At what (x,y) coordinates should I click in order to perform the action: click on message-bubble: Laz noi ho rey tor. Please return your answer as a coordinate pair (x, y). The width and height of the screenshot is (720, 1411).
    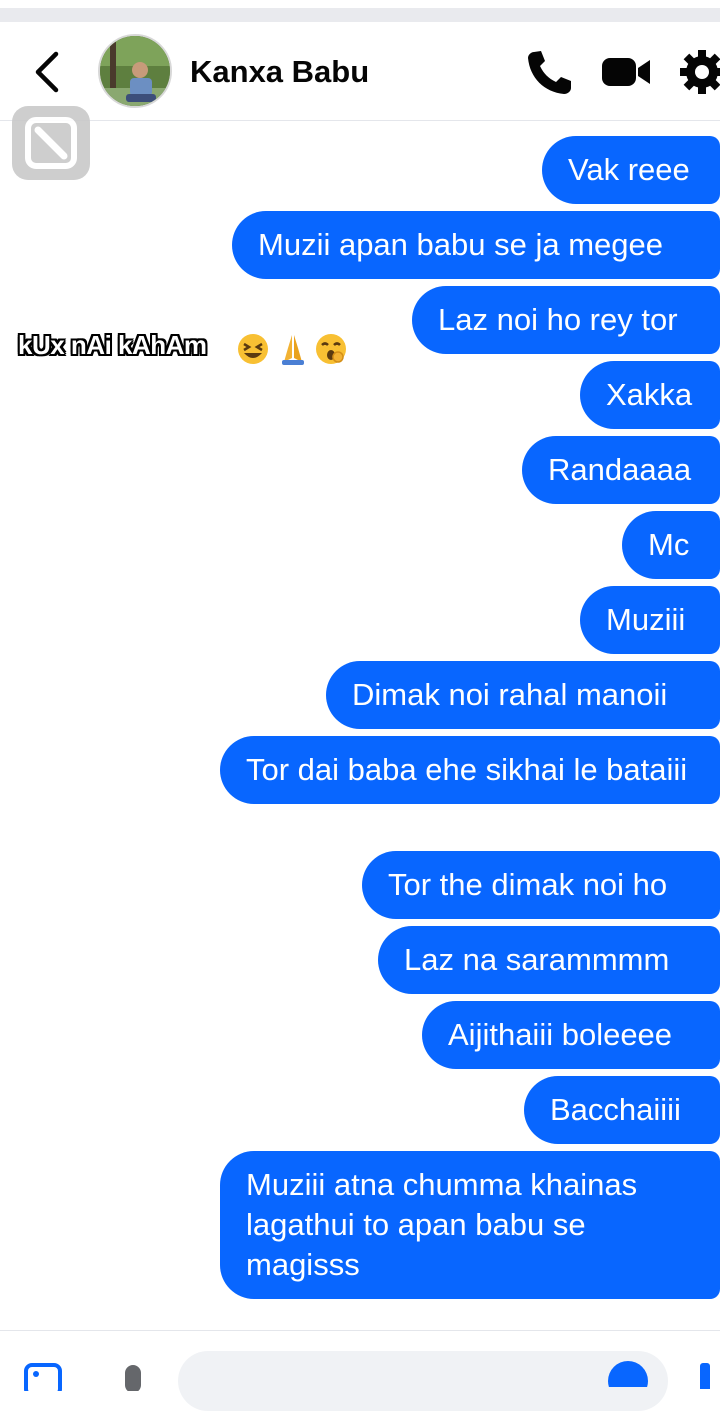
    Looking at the image, I should click on (566, 320).